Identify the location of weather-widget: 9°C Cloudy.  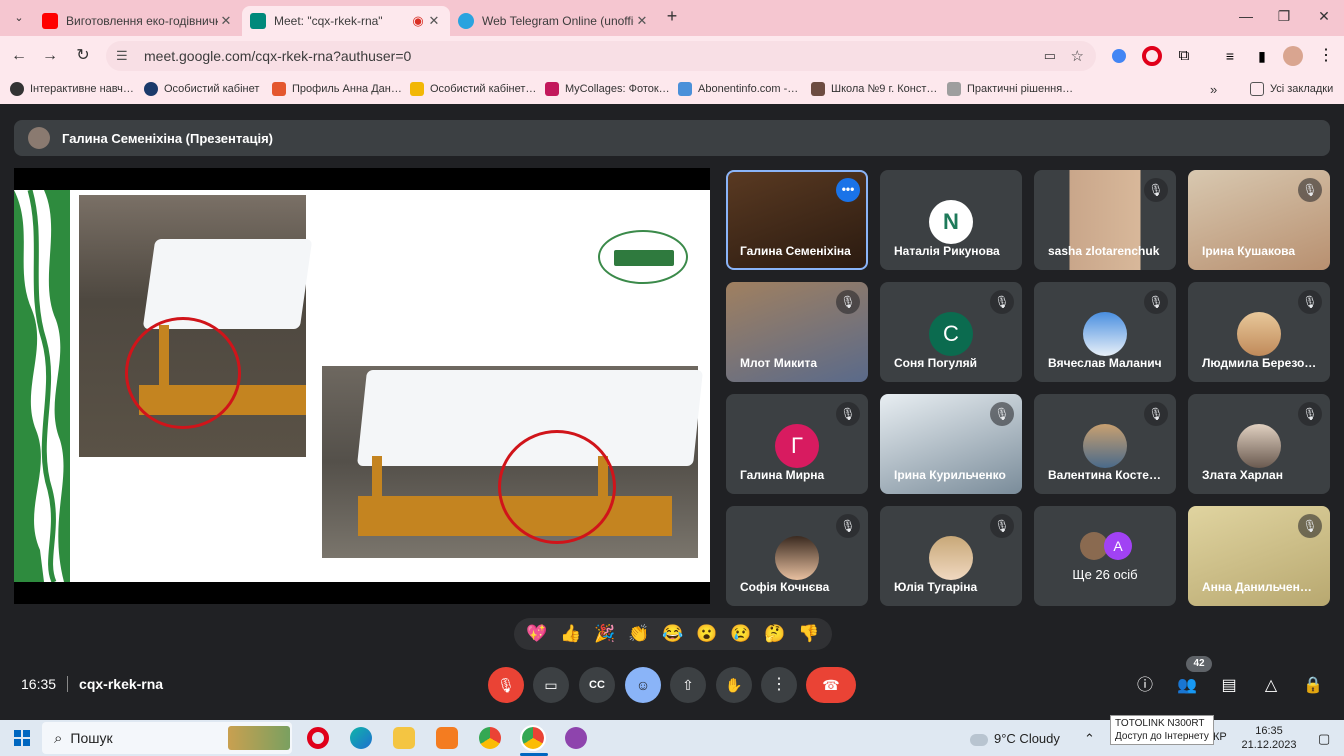
(1015, 738).